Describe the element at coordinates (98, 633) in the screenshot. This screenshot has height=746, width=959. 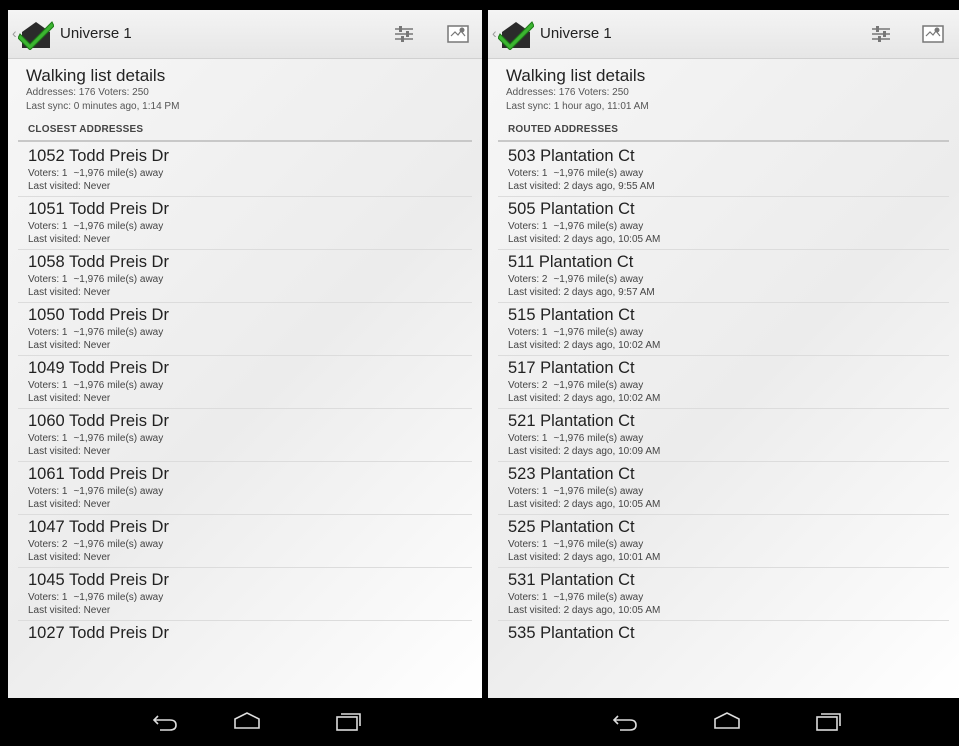
I see `address: 1027 Todd Preis Dr` at that location.